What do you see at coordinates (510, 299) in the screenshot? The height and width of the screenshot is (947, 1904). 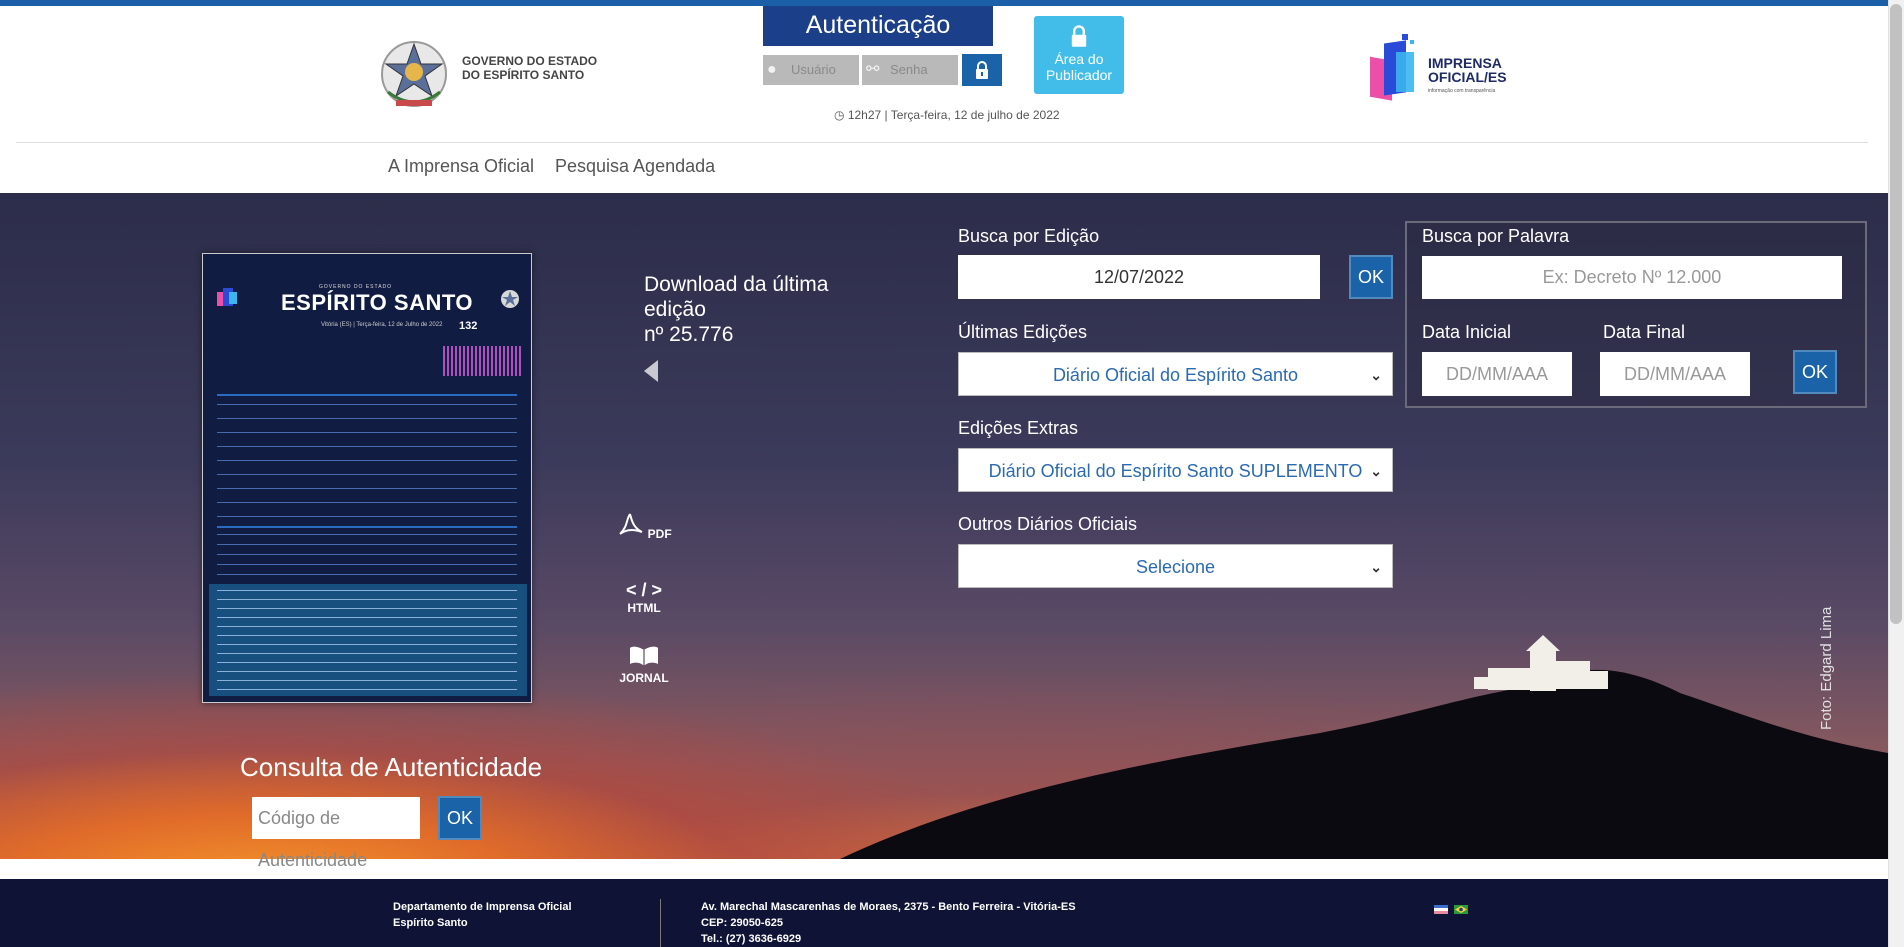 I see `coat-of-arms-icon` at bounding box center [510, 299].